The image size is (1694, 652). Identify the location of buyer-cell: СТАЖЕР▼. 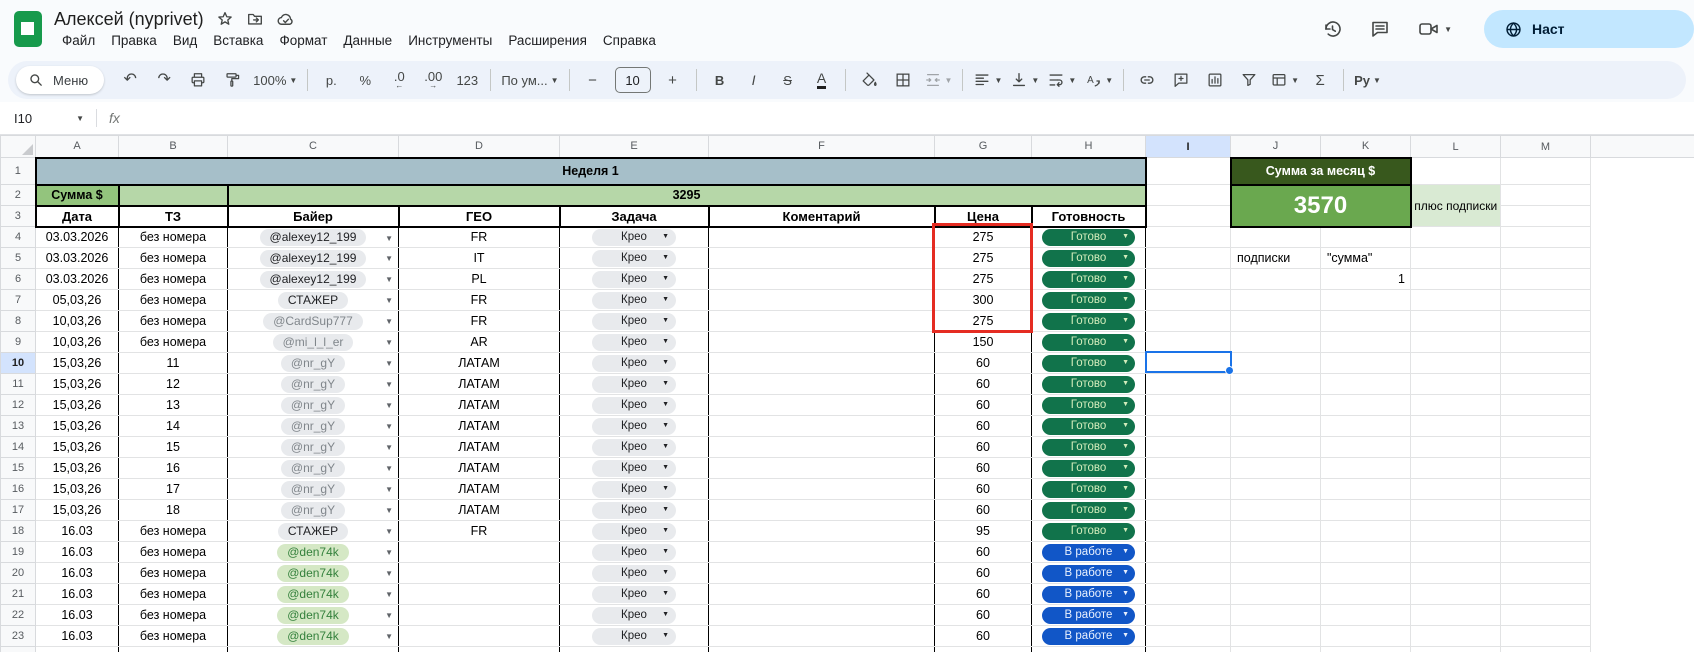
(313, 531).